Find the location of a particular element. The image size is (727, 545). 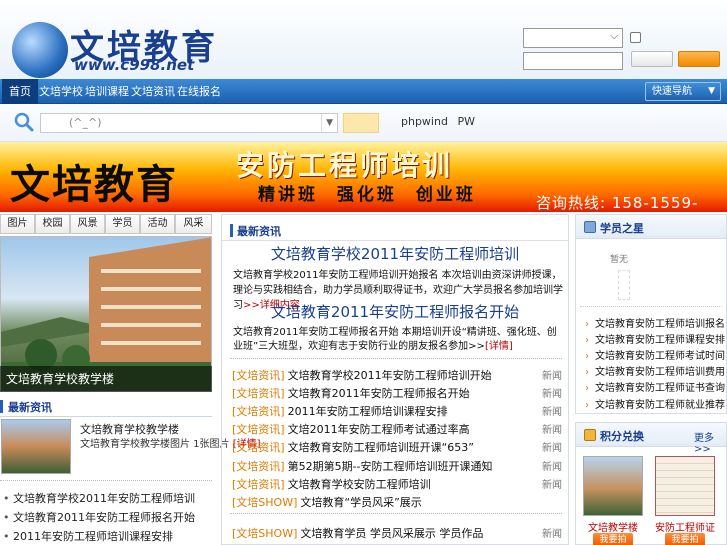

avatar-placeholder is located at coordinates (624, 285).